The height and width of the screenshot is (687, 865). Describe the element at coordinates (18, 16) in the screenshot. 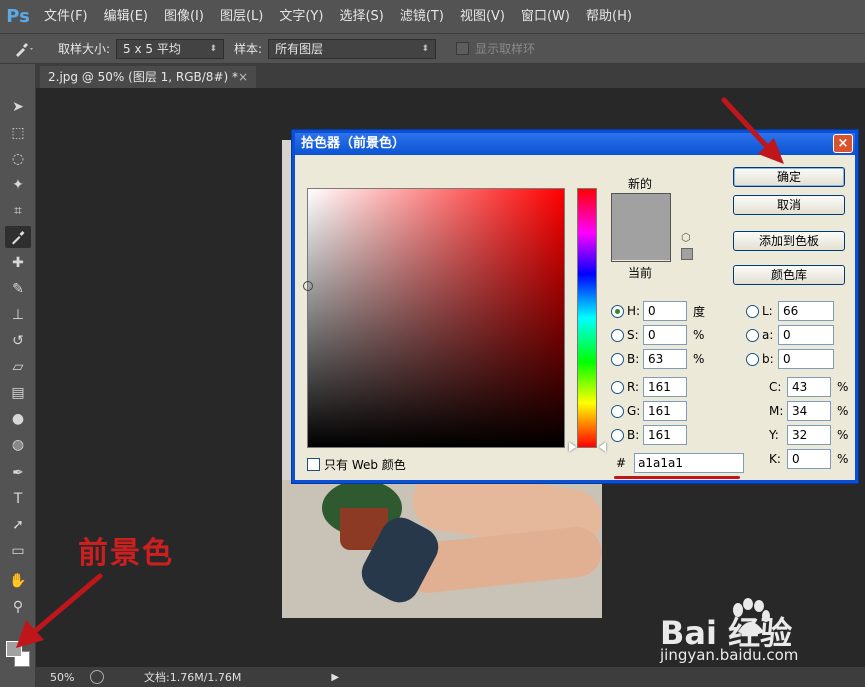

I see `photoshop-logo: Ps` at that location.